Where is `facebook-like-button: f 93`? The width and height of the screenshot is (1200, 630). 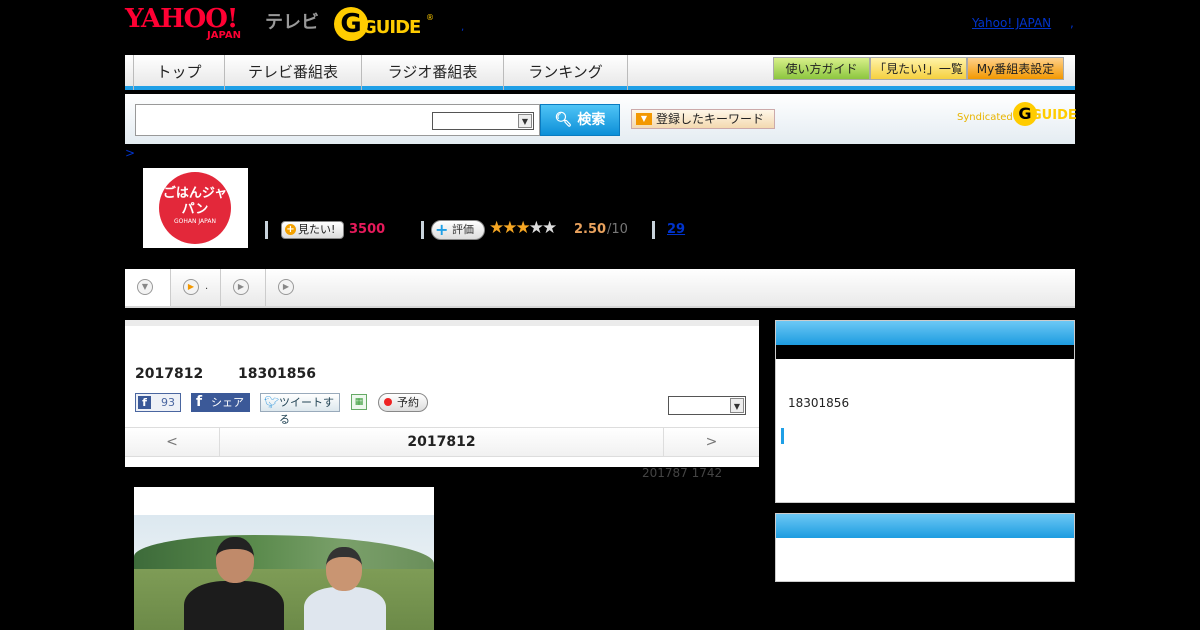
facebook-like-button: f 93 is located at coordinates (158, 402).